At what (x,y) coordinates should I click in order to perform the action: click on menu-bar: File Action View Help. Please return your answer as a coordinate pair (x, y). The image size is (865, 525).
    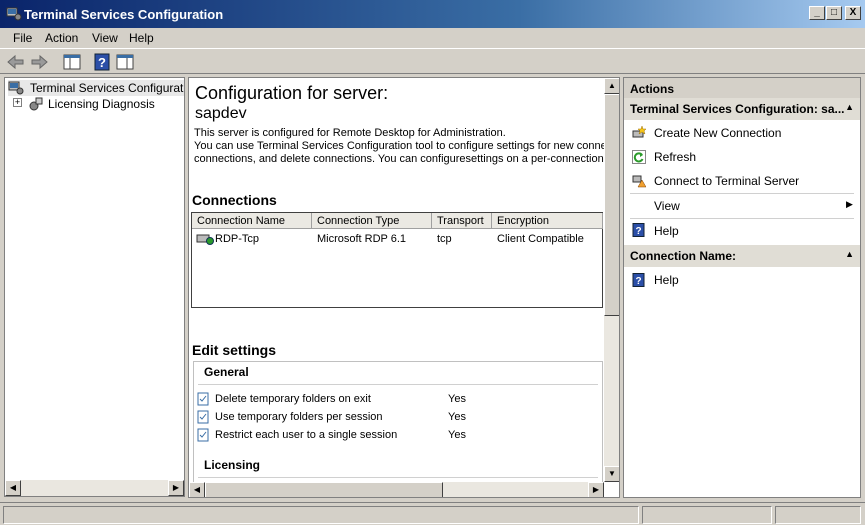
    Looking at the image, I should click on (432, 38).